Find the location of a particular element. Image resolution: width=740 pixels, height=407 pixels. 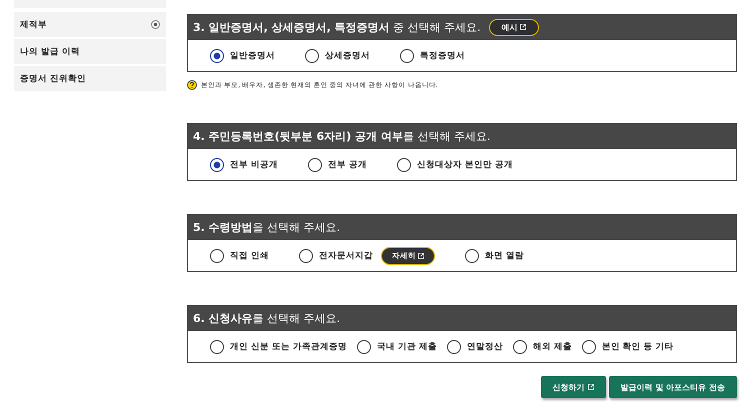

option-label: 개인 신분 또는 가족관계증명 is located at coordinates (288, 346).